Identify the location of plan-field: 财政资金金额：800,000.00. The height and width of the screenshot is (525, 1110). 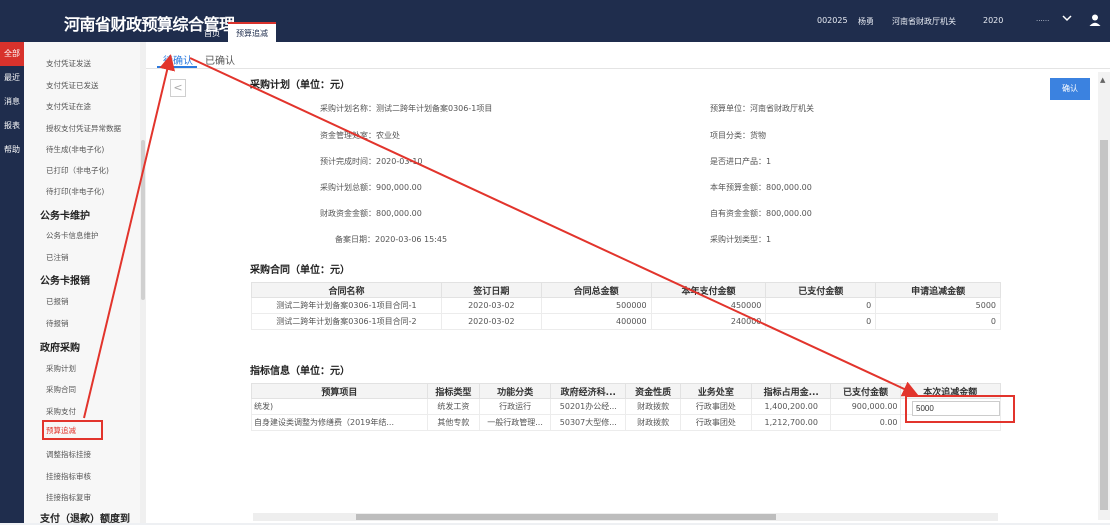
(371, 213).